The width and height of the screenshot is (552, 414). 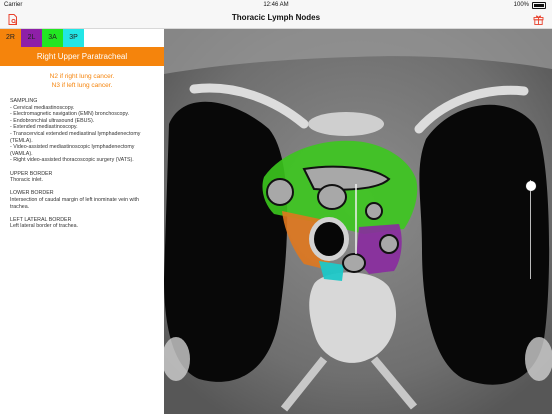 I want to click on station-tabs: 2R 2L 3A 3P, so click(x=42, y=38).